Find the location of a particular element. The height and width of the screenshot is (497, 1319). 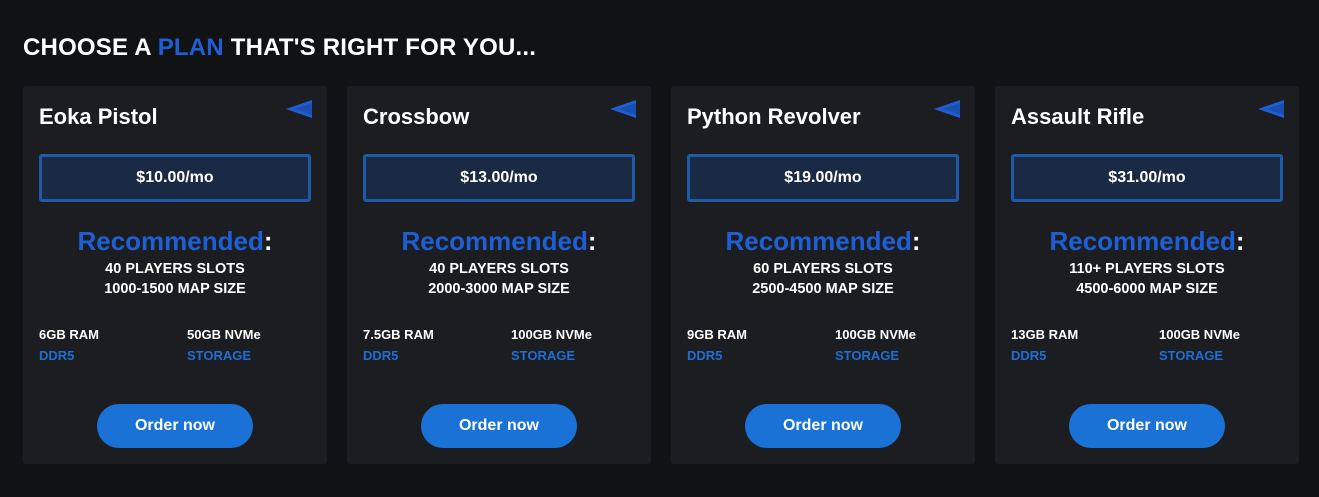

price-box: $10.00/mo is located at coordinates (175, 178).